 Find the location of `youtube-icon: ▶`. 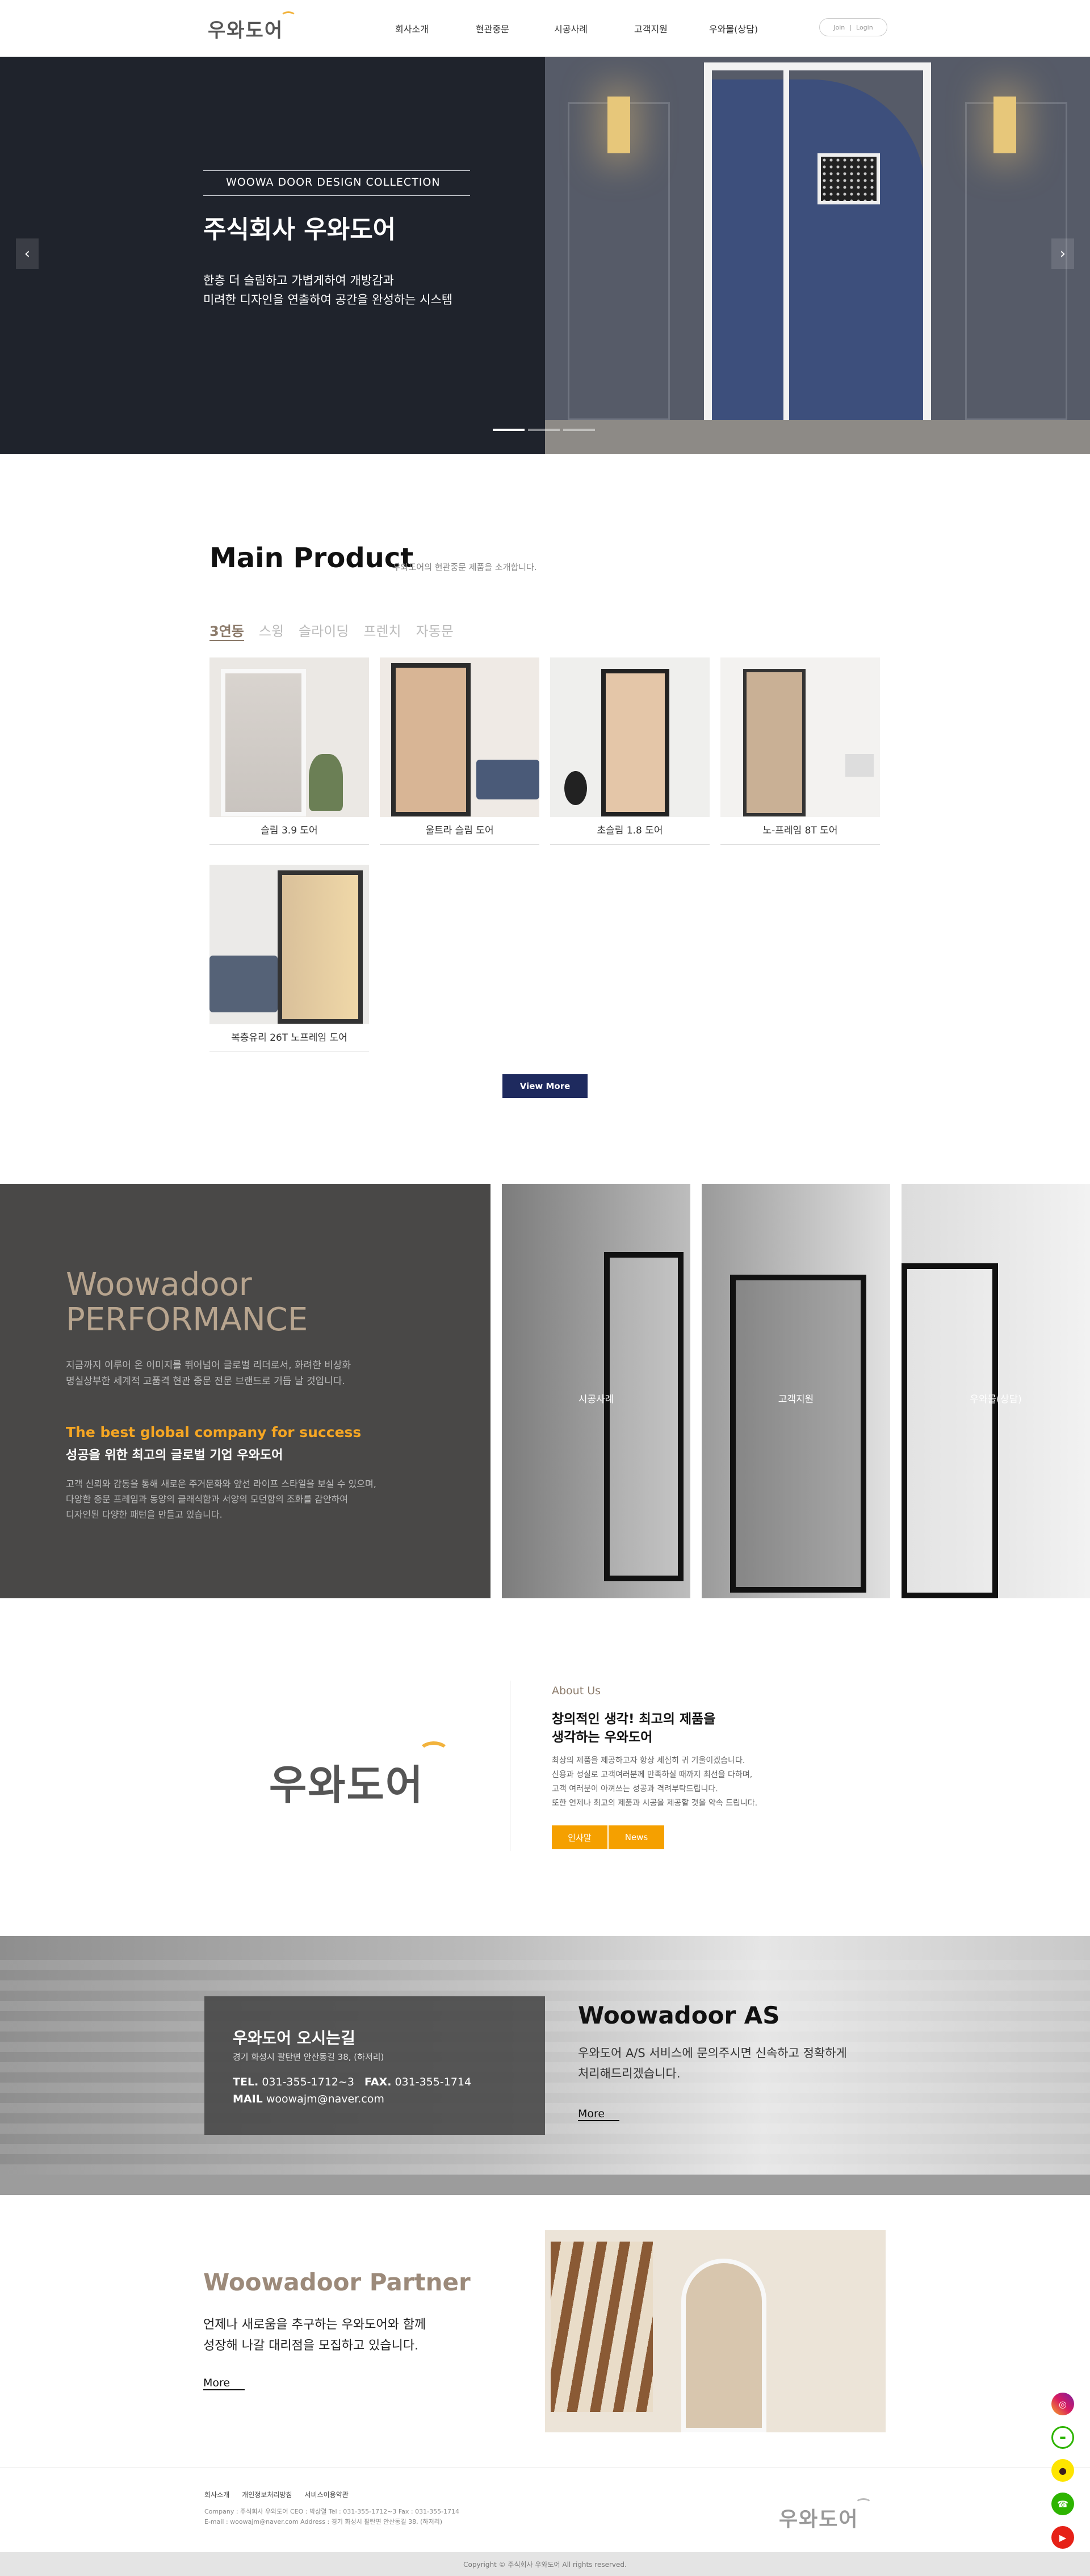

youtube-icon: ▶ is located at coordinates (1062, 2537).